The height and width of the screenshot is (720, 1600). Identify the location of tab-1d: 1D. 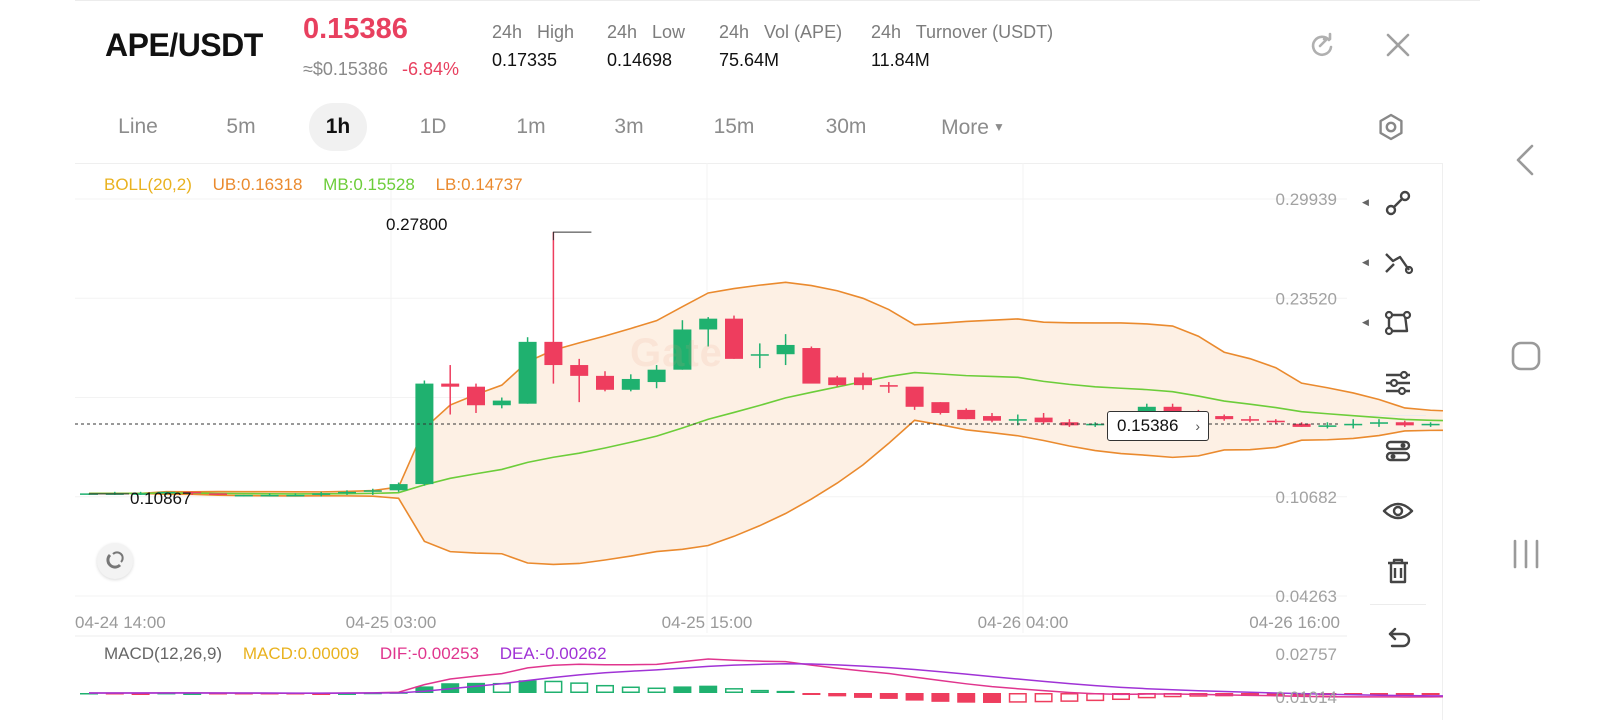
(433, 127).